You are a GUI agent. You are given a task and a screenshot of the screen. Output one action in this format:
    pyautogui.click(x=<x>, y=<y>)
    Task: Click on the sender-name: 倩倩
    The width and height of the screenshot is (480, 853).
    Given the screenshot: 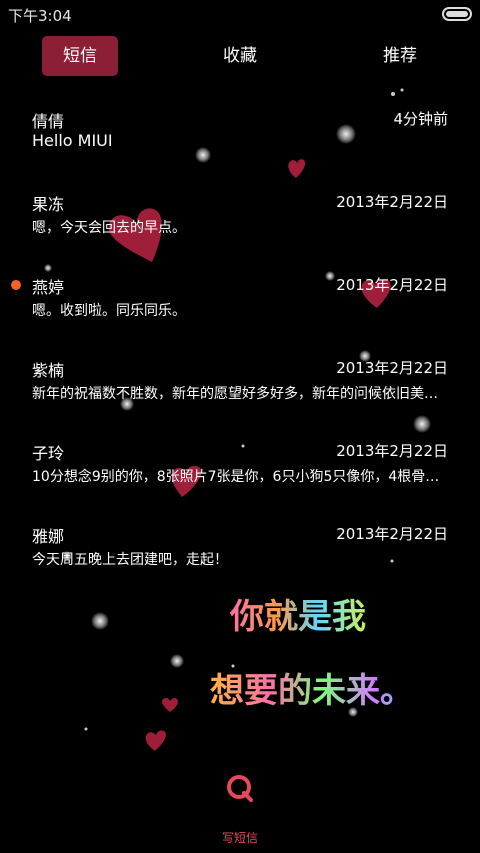 What is the action you would take?
    pyautogui.click(x=48, y=121)
    